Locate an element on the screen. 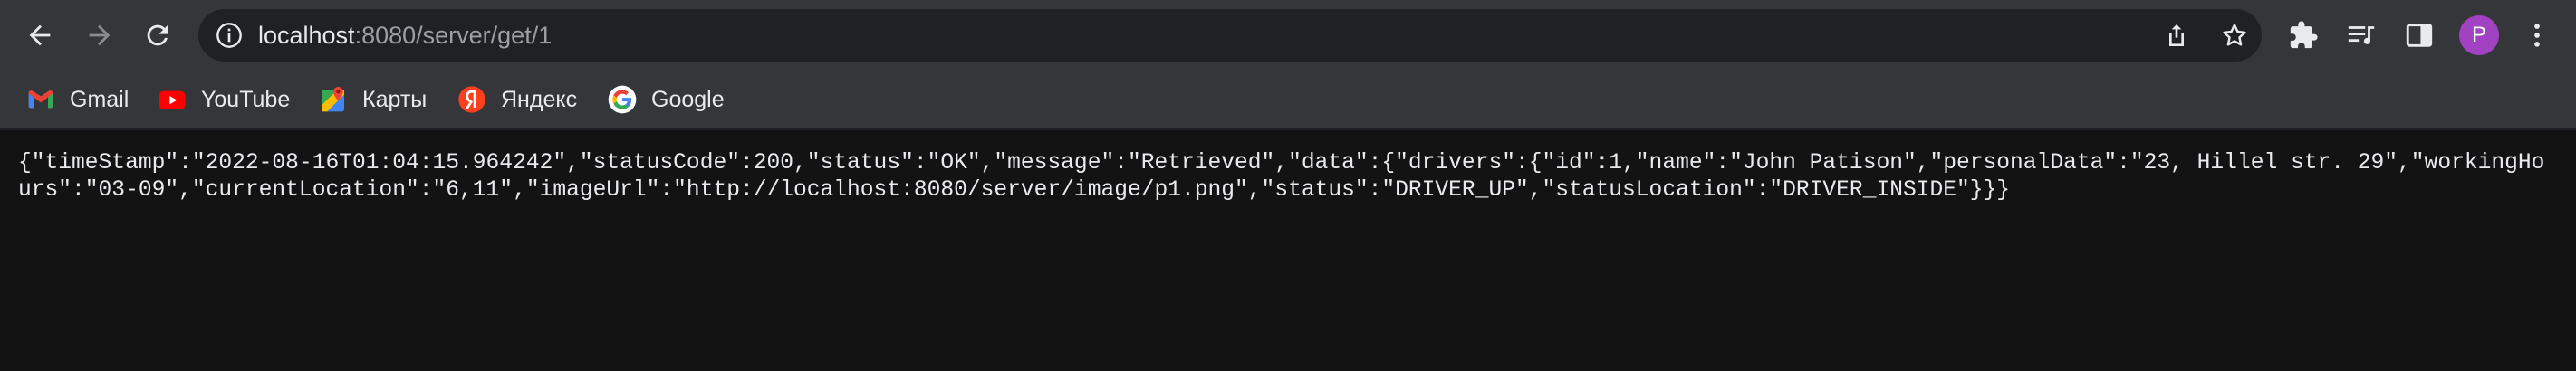 The width and height of the screenshot is (2576, 371). reload-button is located at coordinates (157, 35).